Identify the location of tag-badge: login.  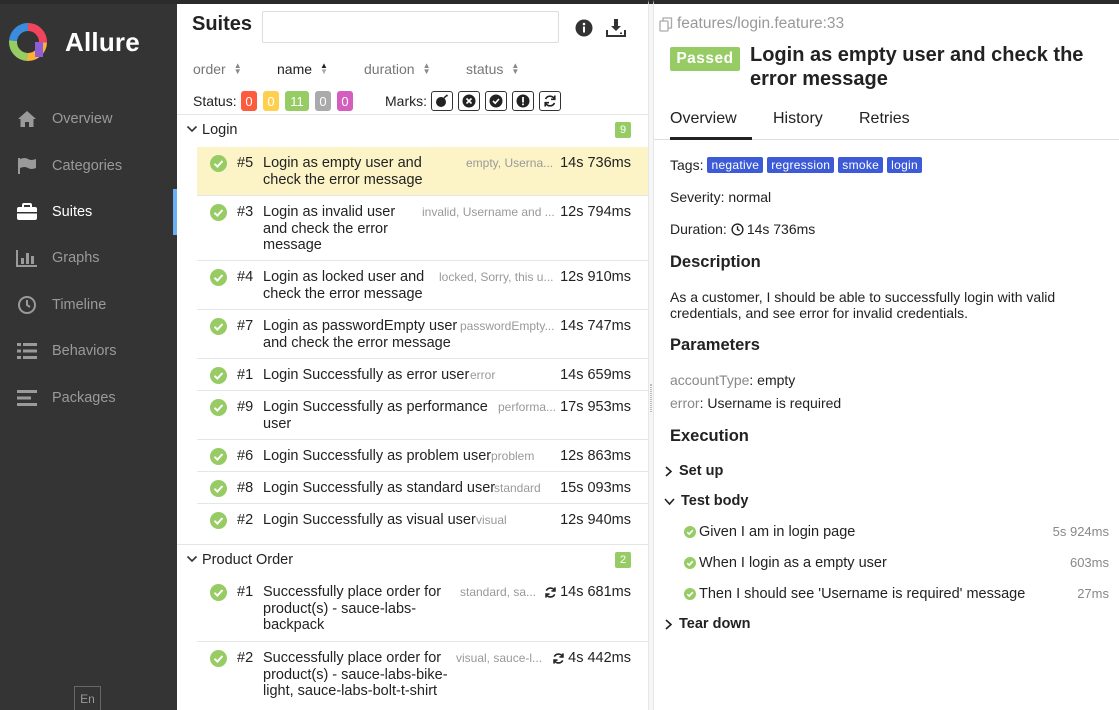
(904, 165).